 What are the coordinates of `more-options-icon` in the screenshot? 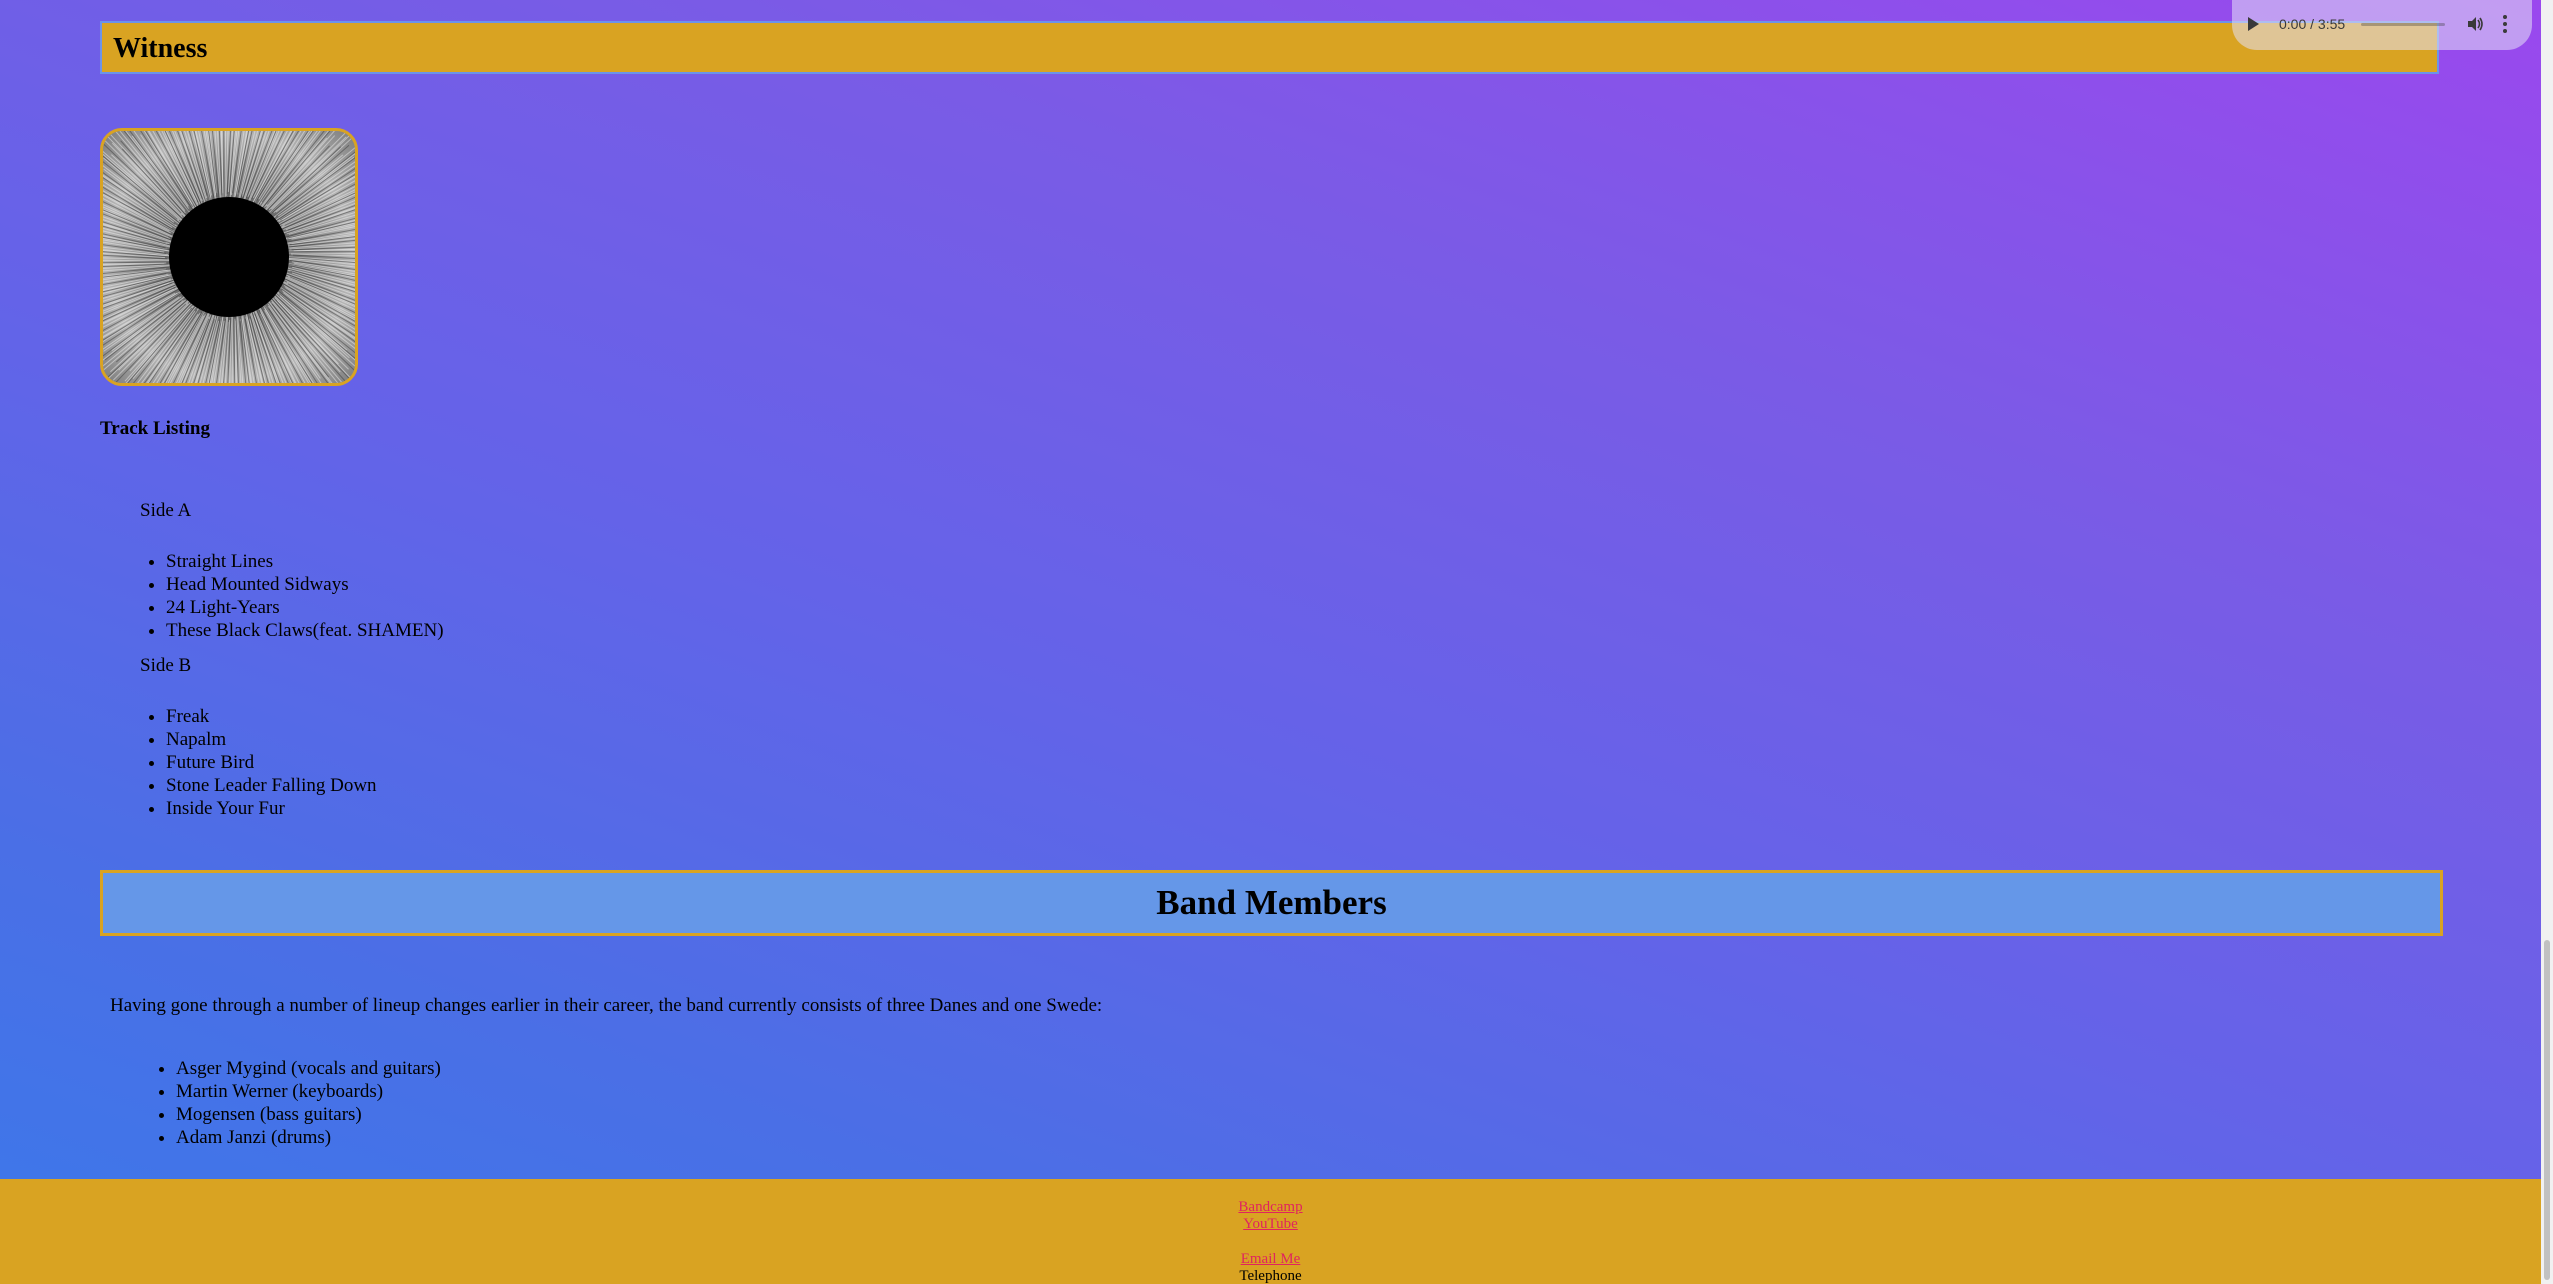 It's located at (2505, 24).